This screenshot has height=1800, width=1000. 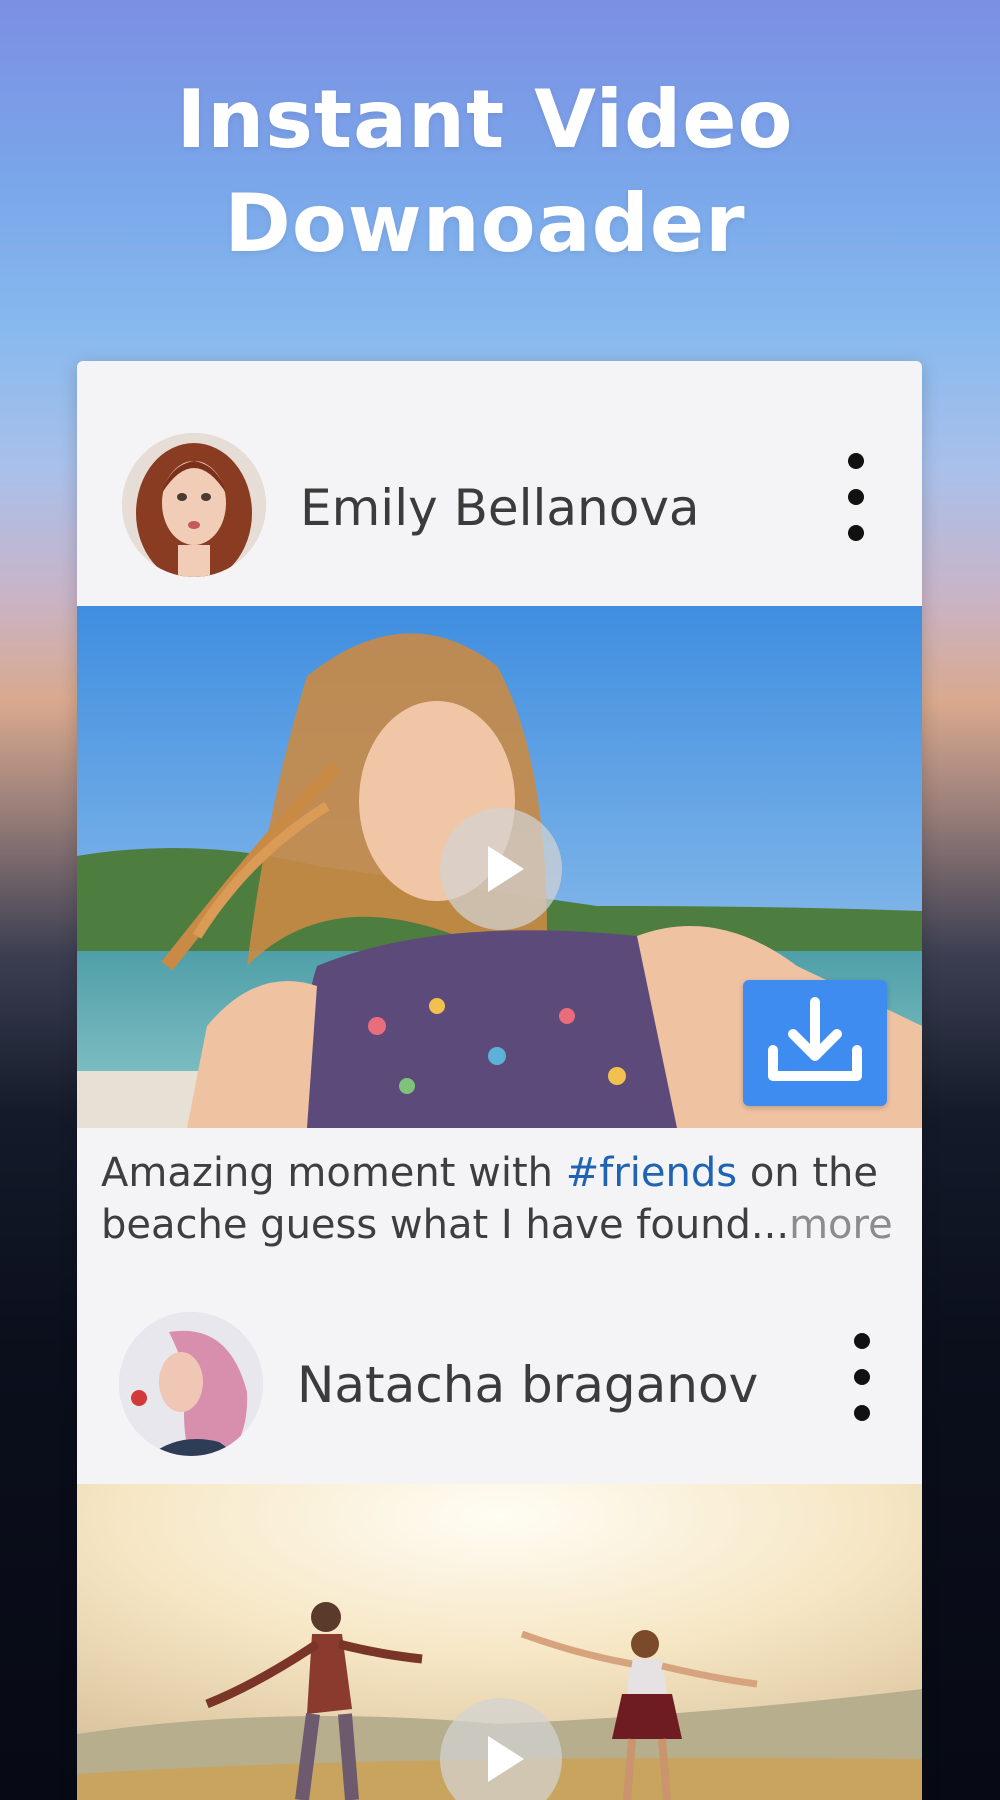 What do you see at coordinates (500, 508) in the screenshot?
I see `post-author-name: Emily Bellanova` at bounding box center [500, 508].